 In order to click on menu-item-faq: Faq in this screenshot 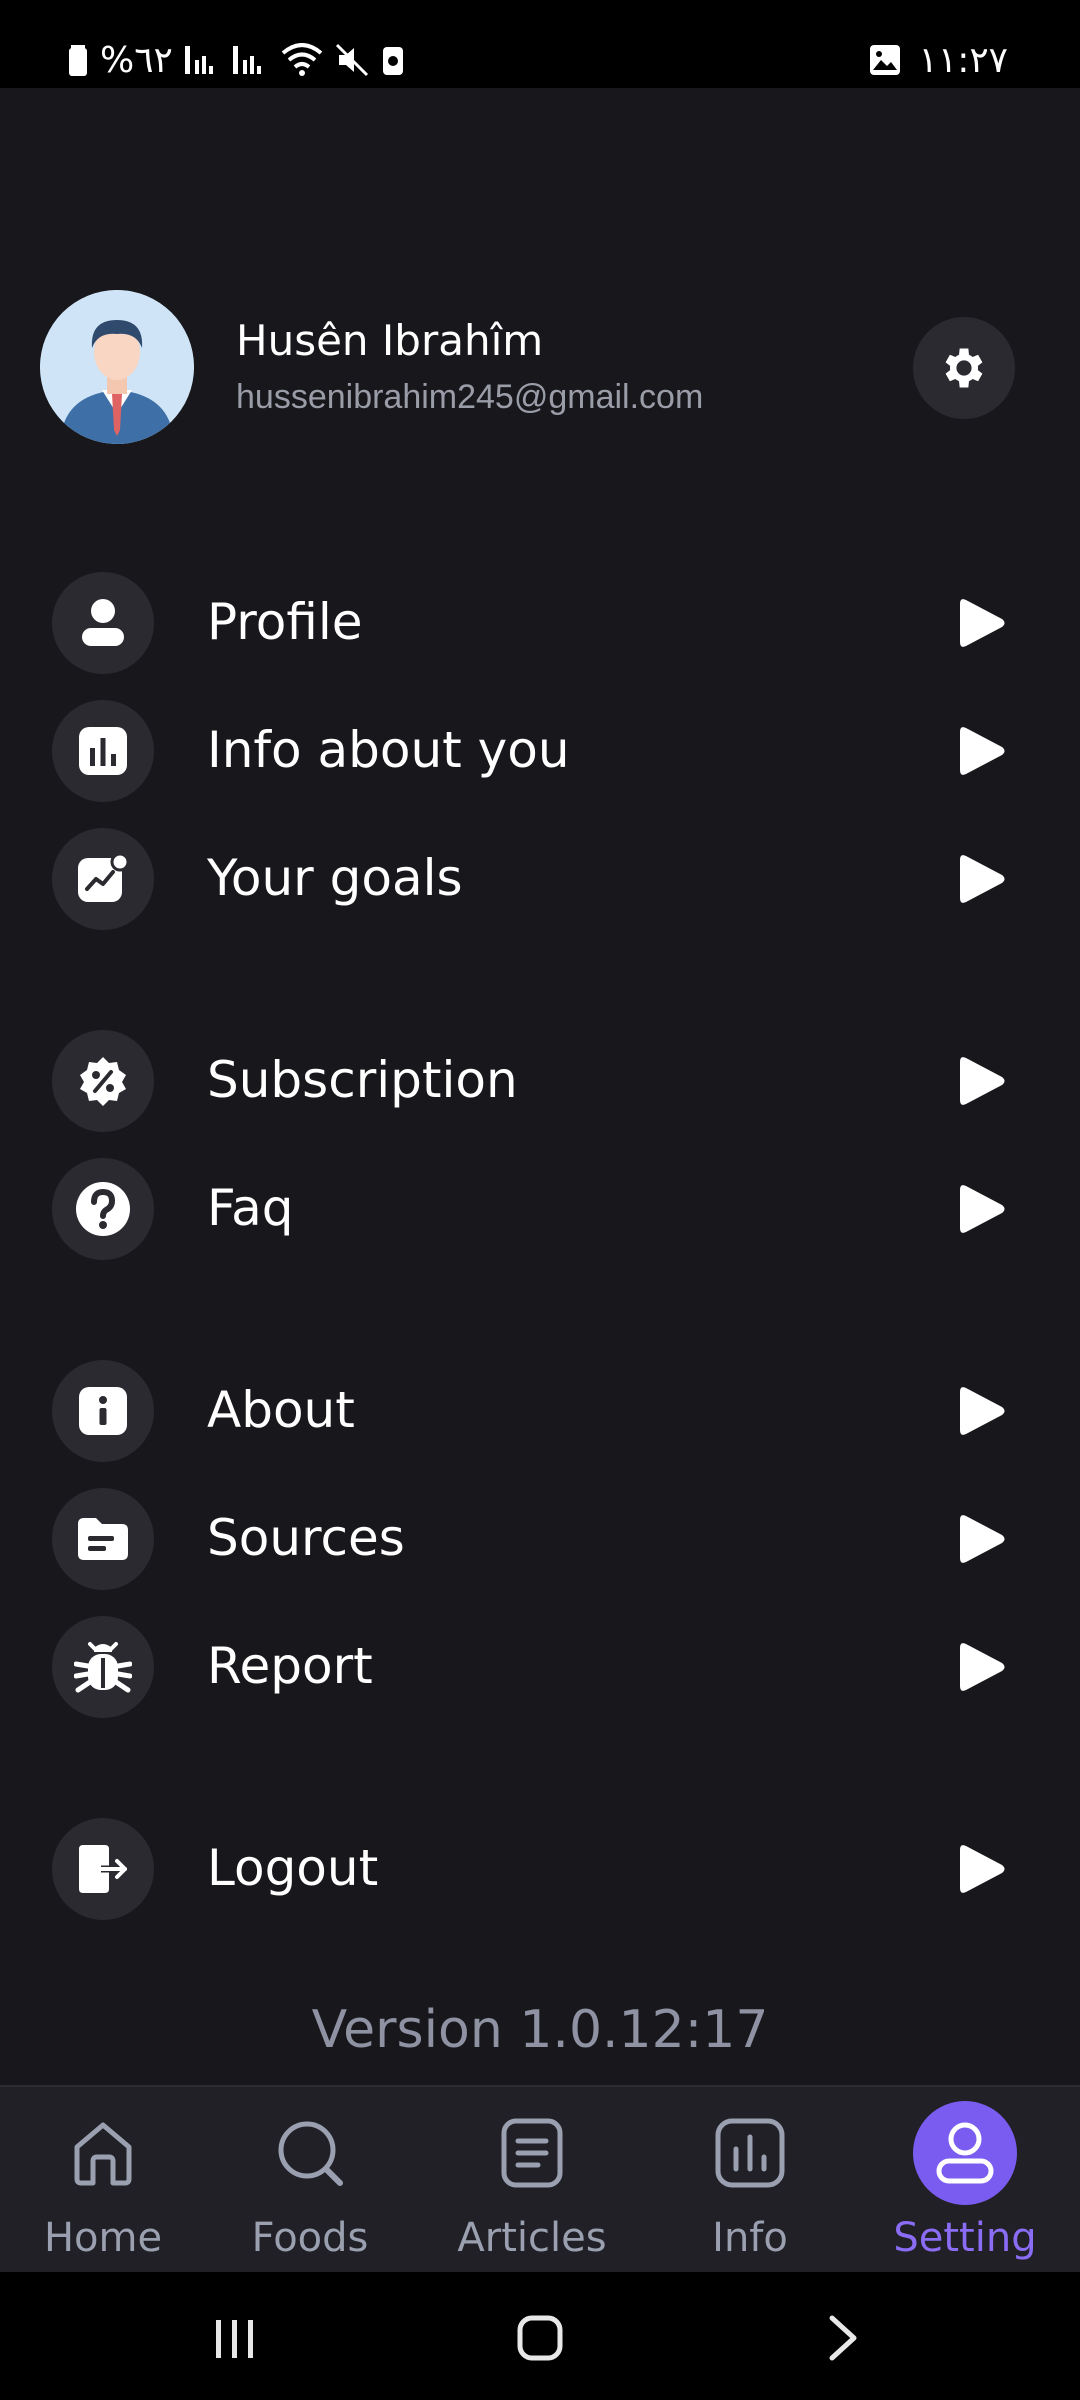, I will do `click(540, 1208)`.